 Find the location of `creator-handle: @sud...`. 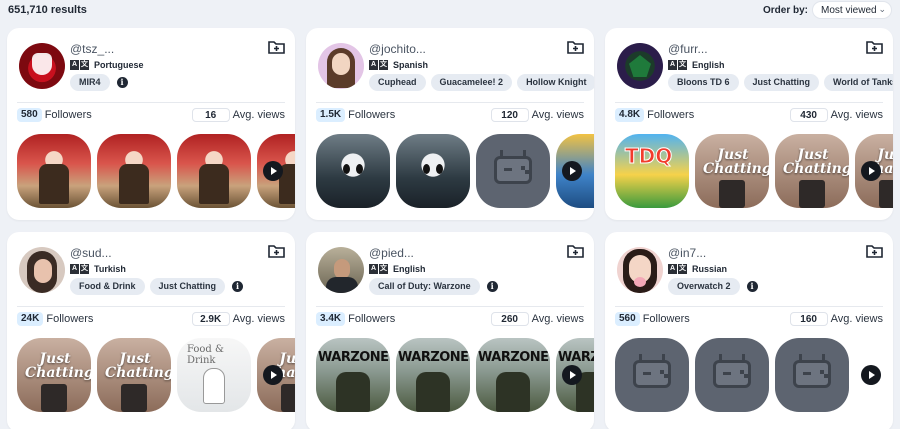

creator-handle: @sud... is located at coordinates (91, 253).